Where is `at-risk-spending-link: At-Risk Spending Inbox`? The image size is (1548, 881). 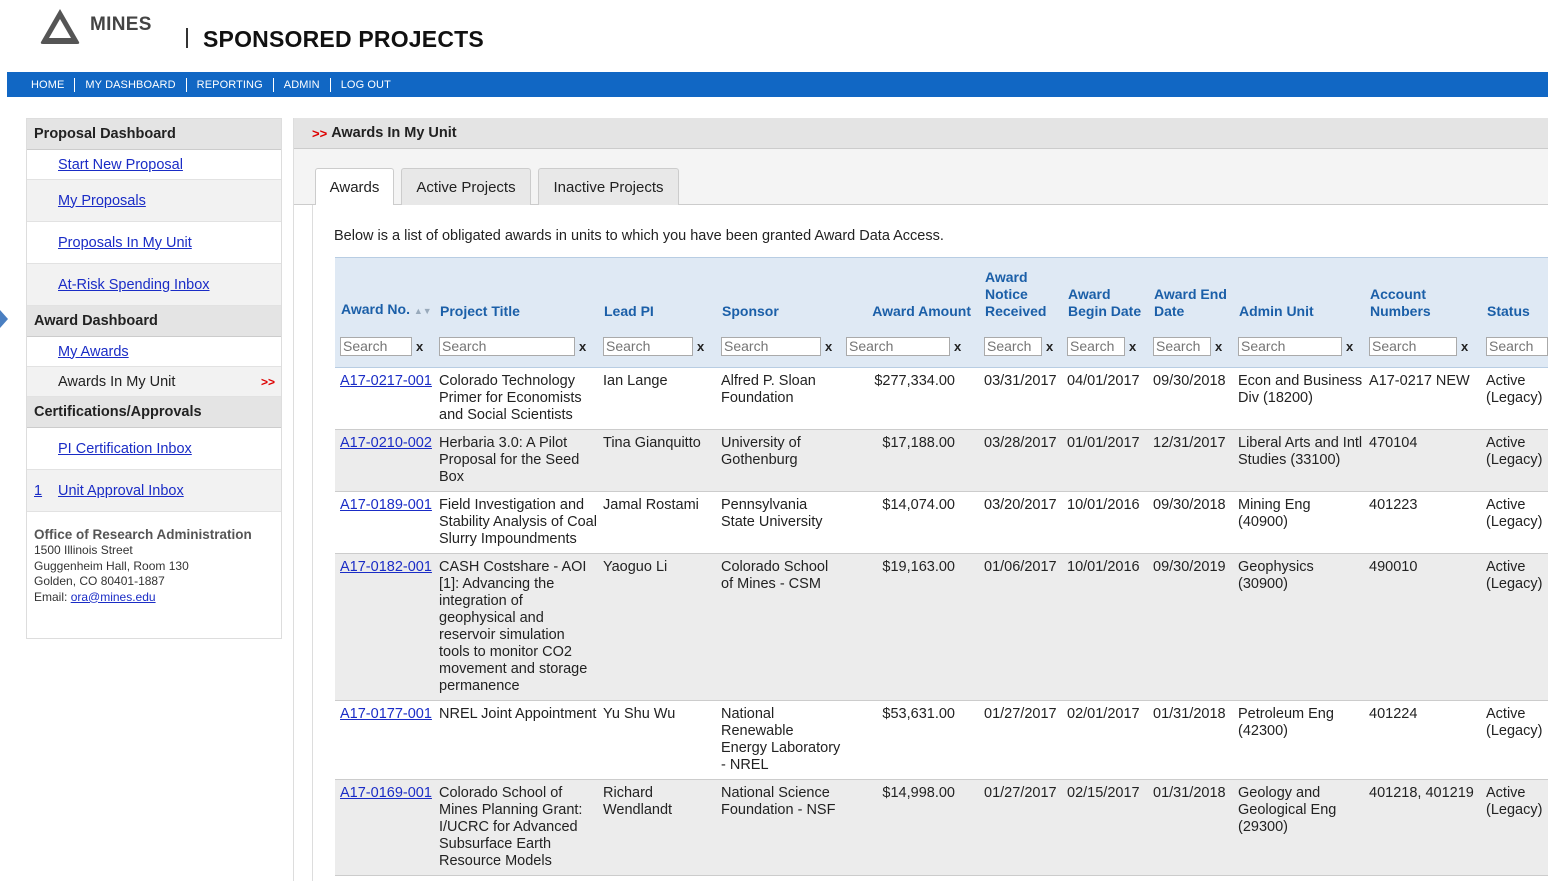 at-risk-spending-link: At-Risk Spending Inbox is located at coordinates (134, 285).